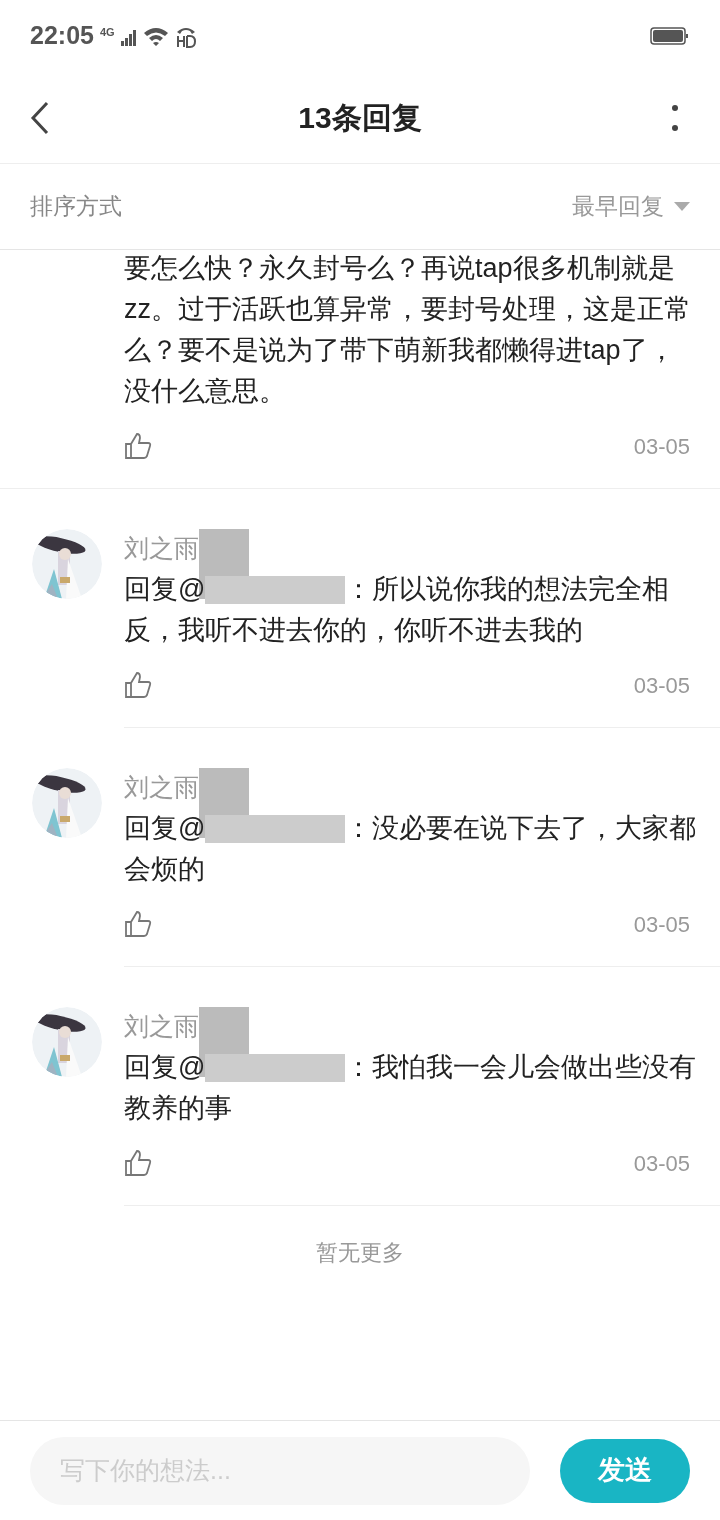 This screenshot has height=1520, width=720. What do you see at coordinates (62, 36) in the screenshot?
I see `status-time: 22:05` at bounding box center [62, 36].